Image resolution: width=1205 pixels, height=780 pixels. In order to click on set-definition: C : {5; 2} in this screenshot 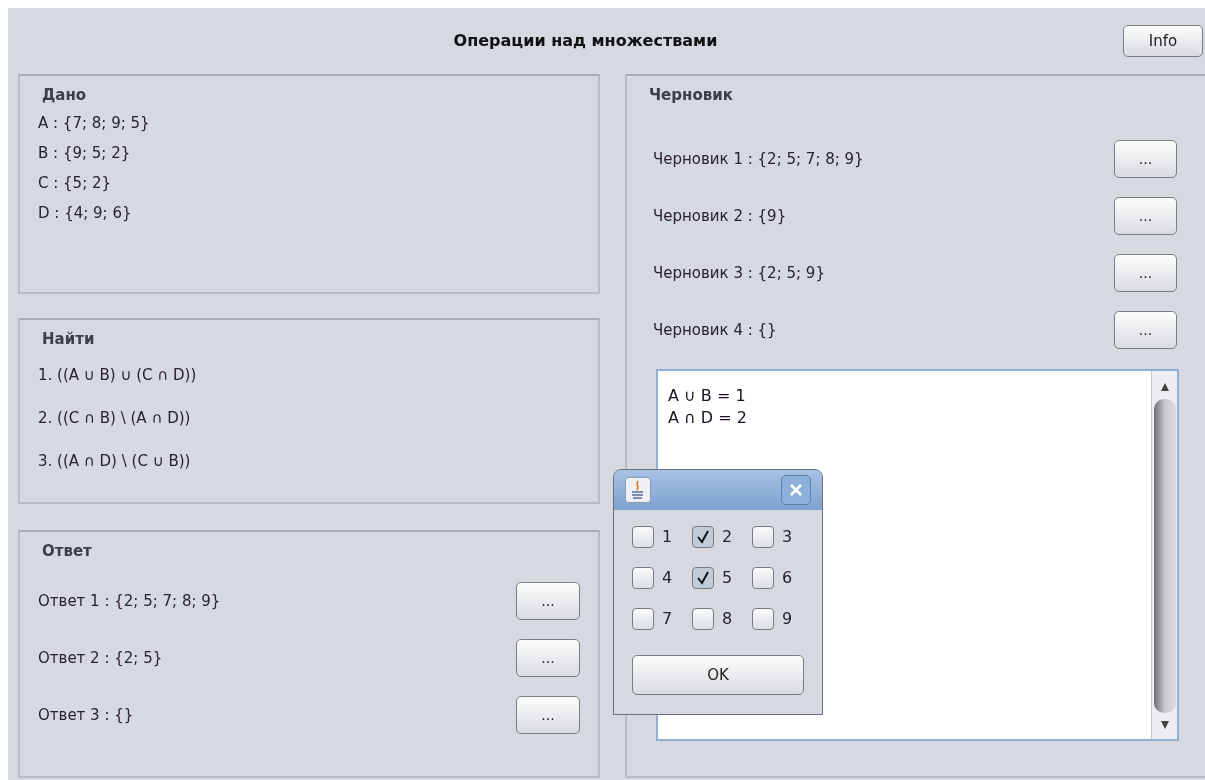, I will do `click(75, 182)`.